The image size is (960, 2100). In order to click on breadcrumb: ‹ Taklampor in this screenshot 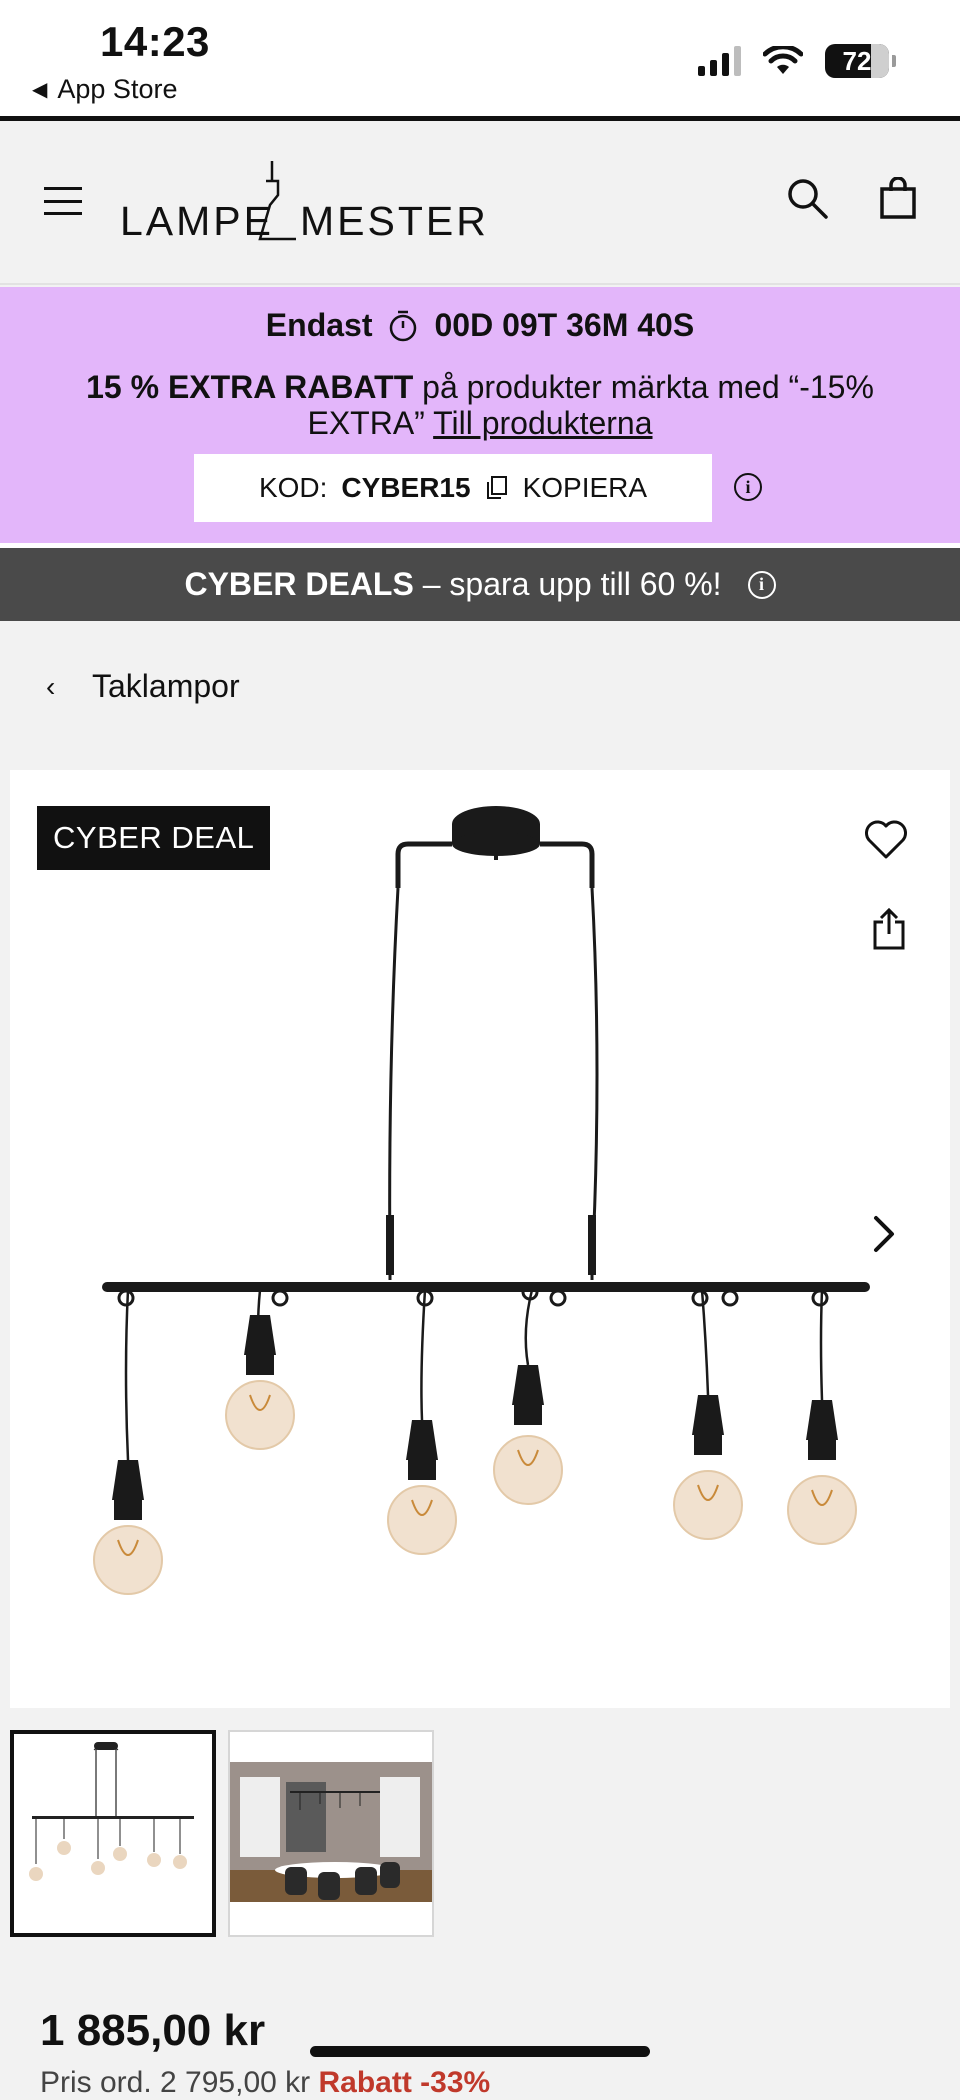, I will do `click(143, 686)`.